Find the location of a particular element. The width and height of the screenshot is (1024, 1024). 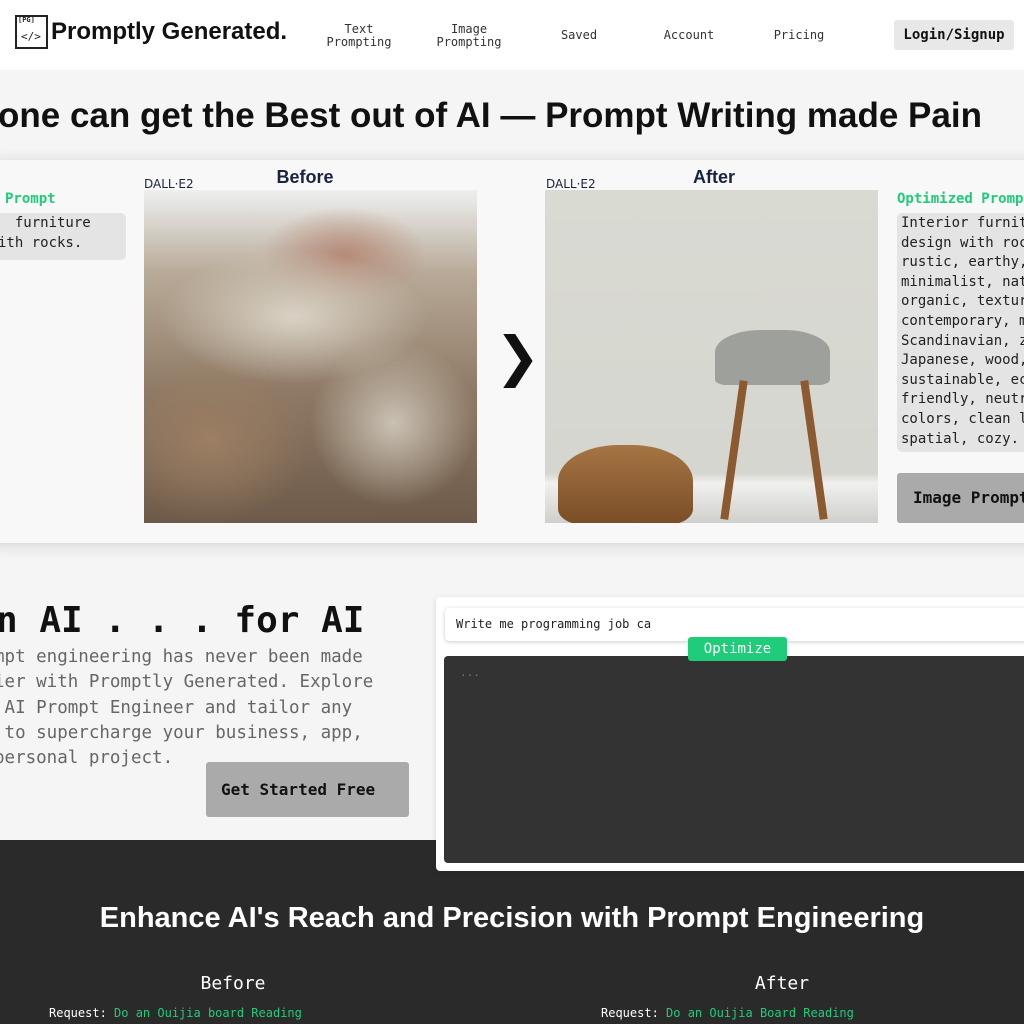

prompt-box: furniture ith rocks. is located at coordinates (63, 236).